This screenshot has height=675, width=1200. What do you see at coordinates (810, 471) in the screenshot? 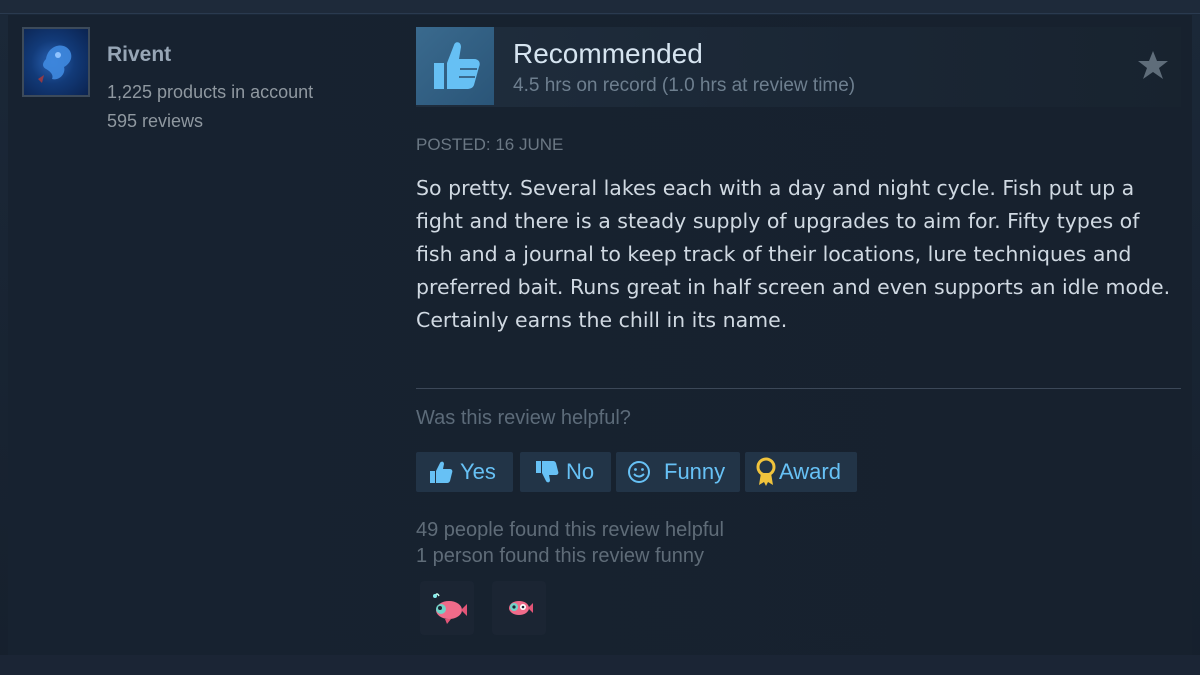
I see `award-label: Award` at bounding box center [810, 471].